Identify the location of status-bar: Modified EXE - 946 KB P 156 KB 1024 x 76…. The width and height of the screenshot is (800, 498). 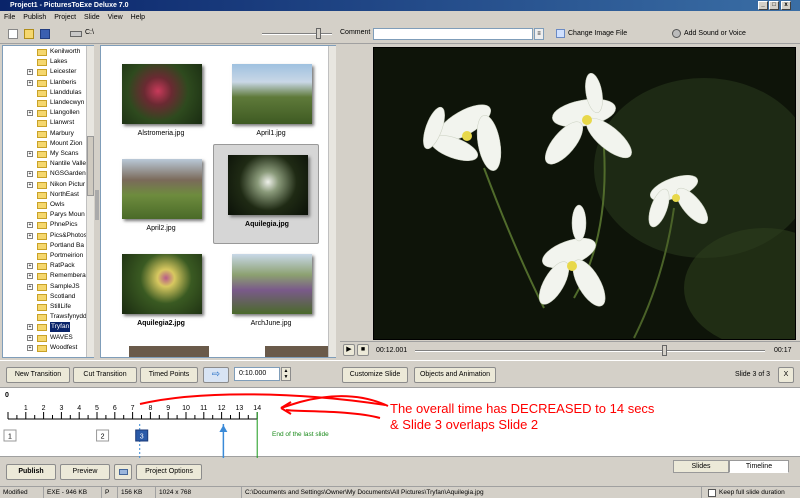
(400, 492).